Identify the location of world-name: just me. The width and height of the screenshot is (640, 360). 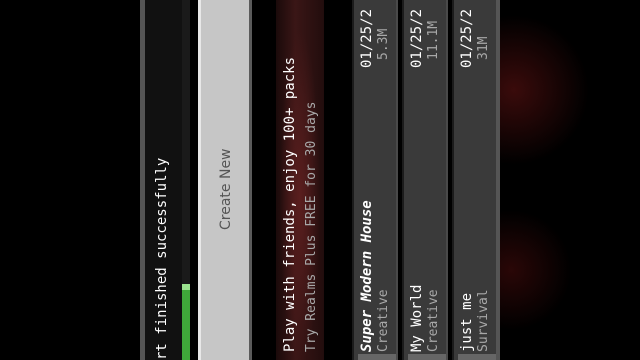
(467, 322).